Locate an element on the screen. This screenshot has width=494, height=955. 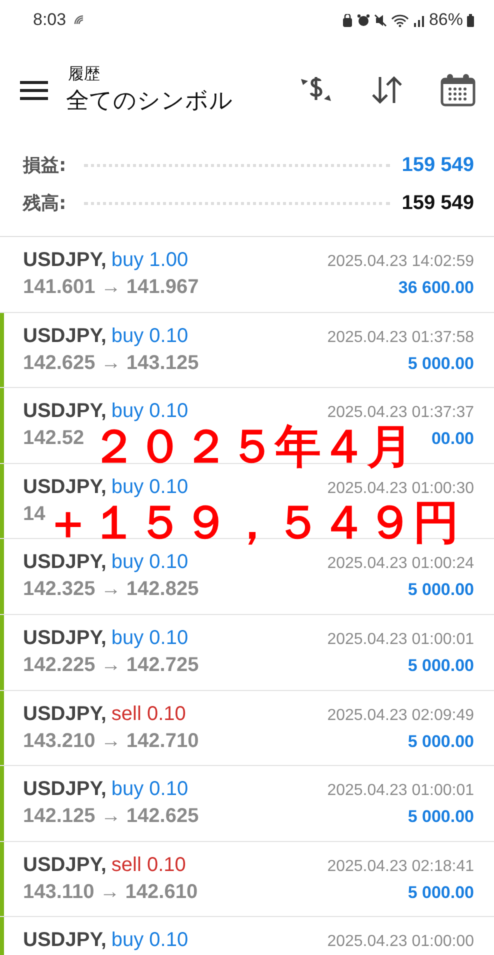
alarm-icon is located at coordinates (363, 20).